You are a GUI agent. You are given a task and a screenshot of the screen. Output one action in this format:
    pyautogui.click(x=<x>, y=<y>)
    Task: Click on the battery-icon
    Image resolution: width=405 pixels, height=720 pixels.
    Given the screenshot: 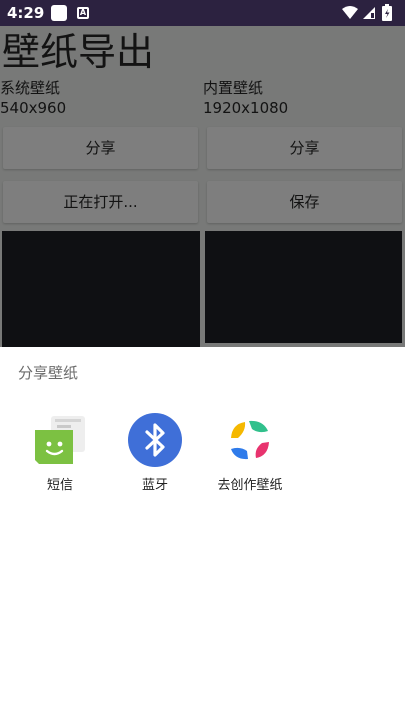 What is the action you would take?
    pyautogui.click(x=387, y=12)
    